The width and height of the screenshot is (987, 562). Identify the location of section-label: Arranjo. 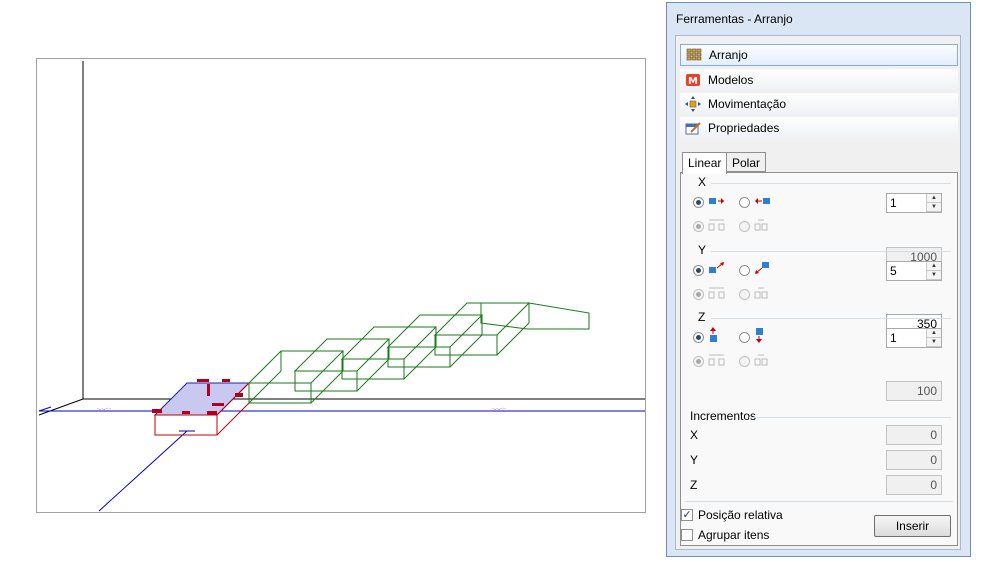
(728, 55).